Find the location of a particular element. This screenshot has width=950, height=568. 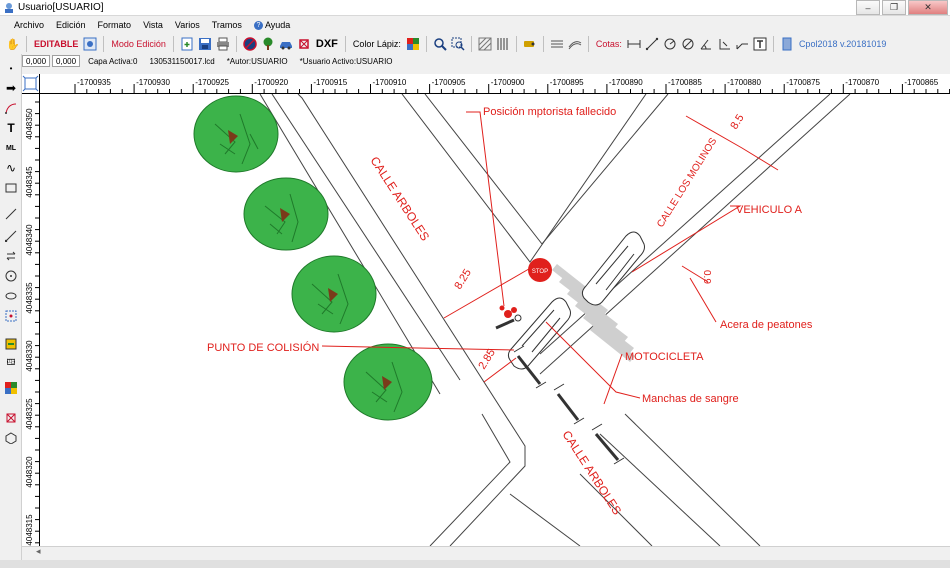

dimension-3: 8.25 is located at coordinates (463, 279).